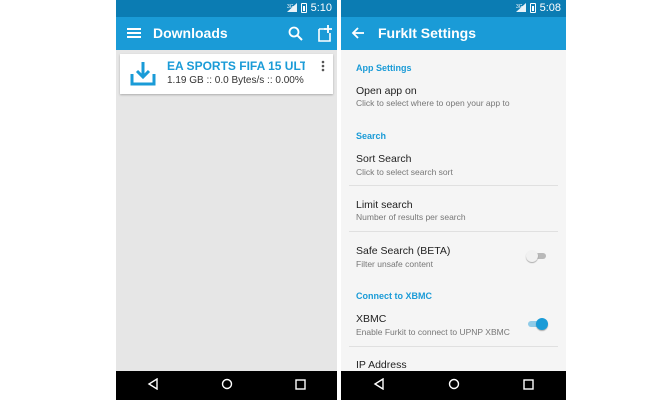 Image resolution: width=654 pixels, height=400 pixels. I want to click on status-bar: 3G 5:10, so click(226, 8).